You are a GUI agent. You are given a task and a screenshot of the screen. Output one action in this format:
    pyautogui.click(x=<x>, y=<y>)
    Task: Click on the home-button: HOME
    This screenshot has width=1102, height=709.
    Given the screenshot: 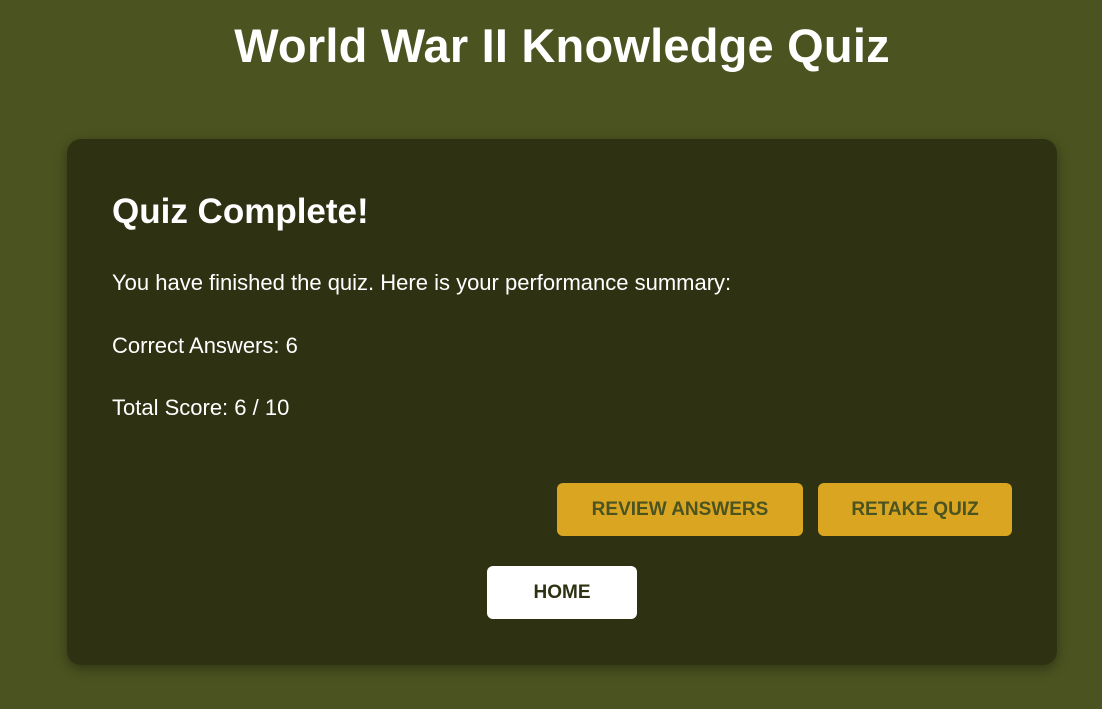 What is the action you would take?
    pyautogui.click(x=562, y=592)
    